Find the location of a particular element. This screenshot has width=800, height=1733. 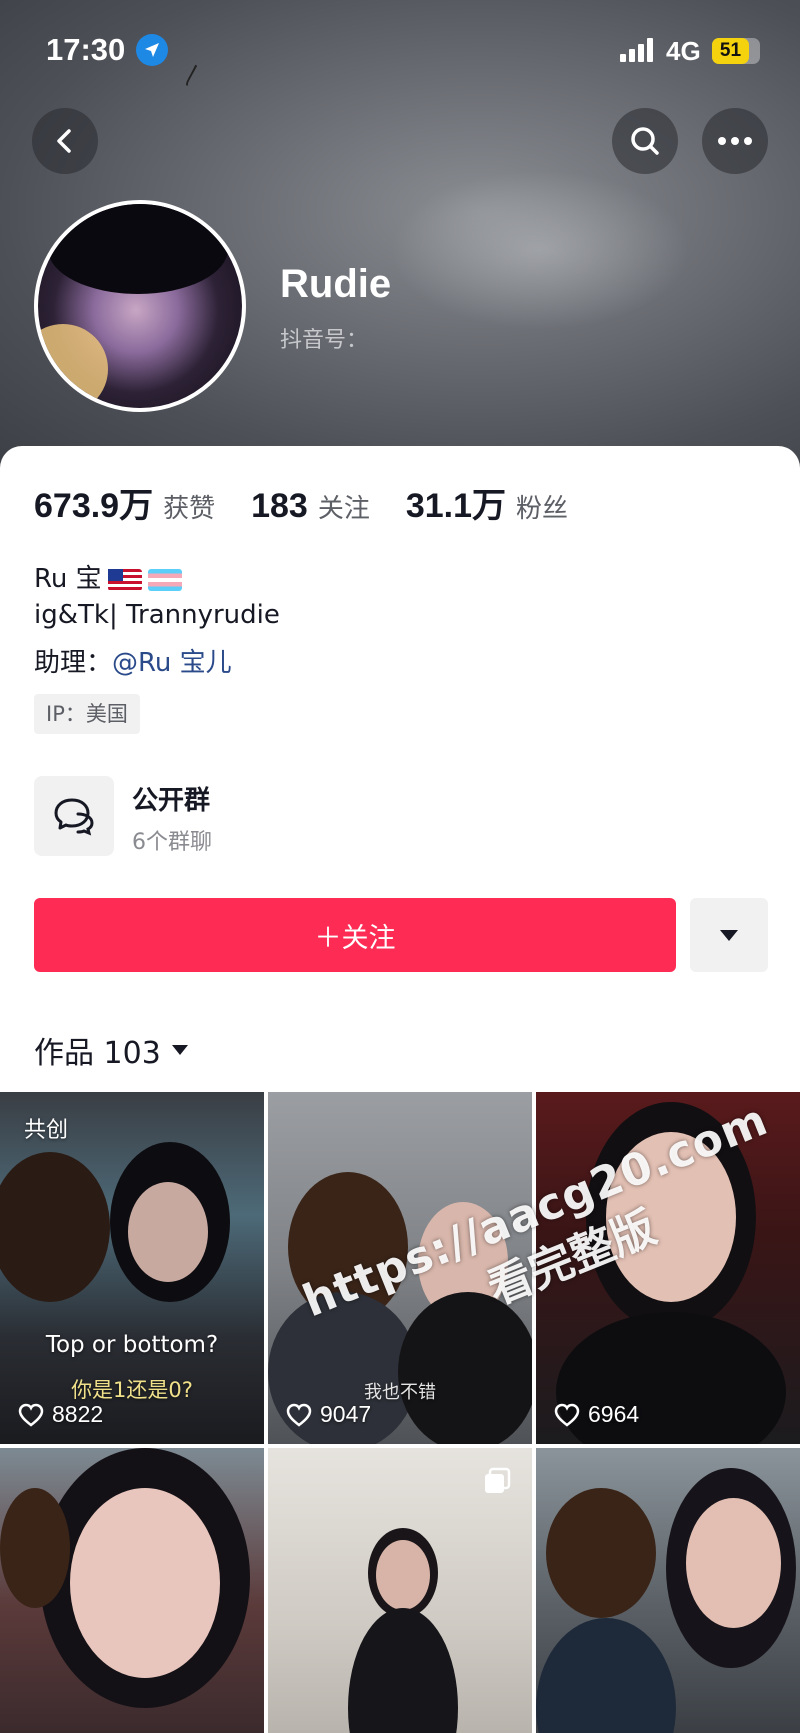

location-arrow-icon is located at coordinates (152, 50).